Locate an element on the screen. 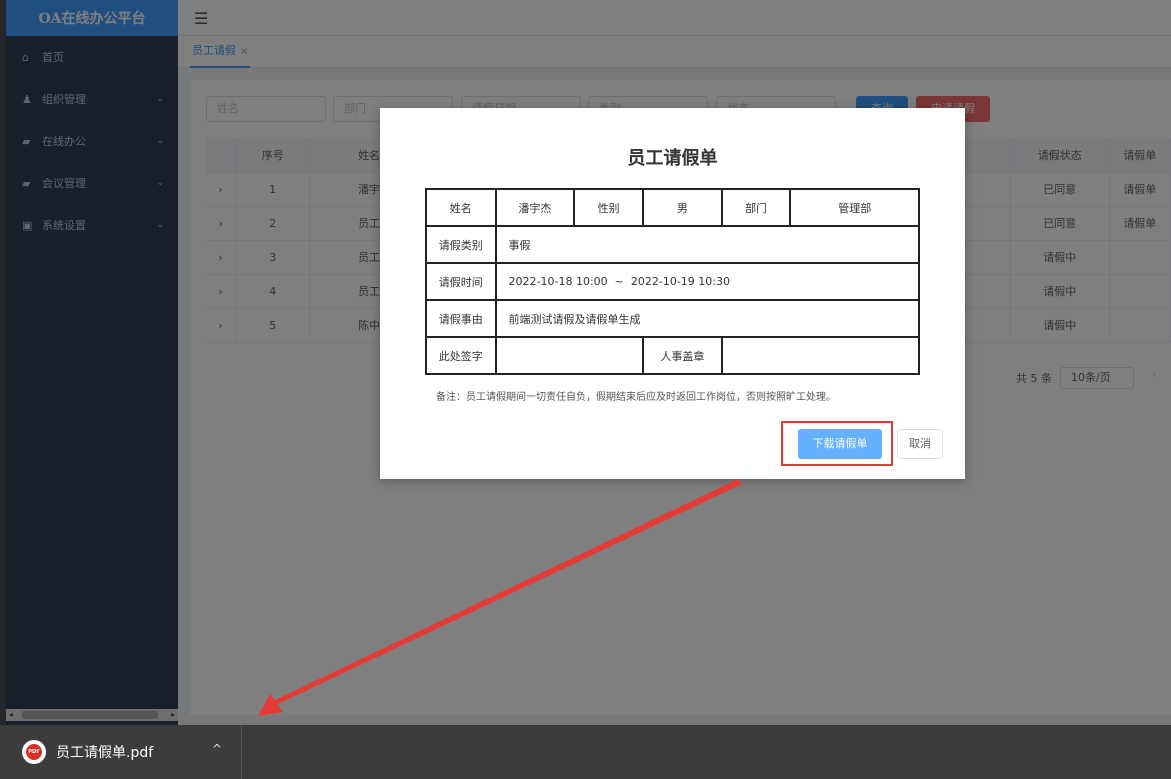  form-row-time: 请假时间 2022-10-18 10:00 ~ 2022-10-19 10:30 is located at coordinates (673, 281).